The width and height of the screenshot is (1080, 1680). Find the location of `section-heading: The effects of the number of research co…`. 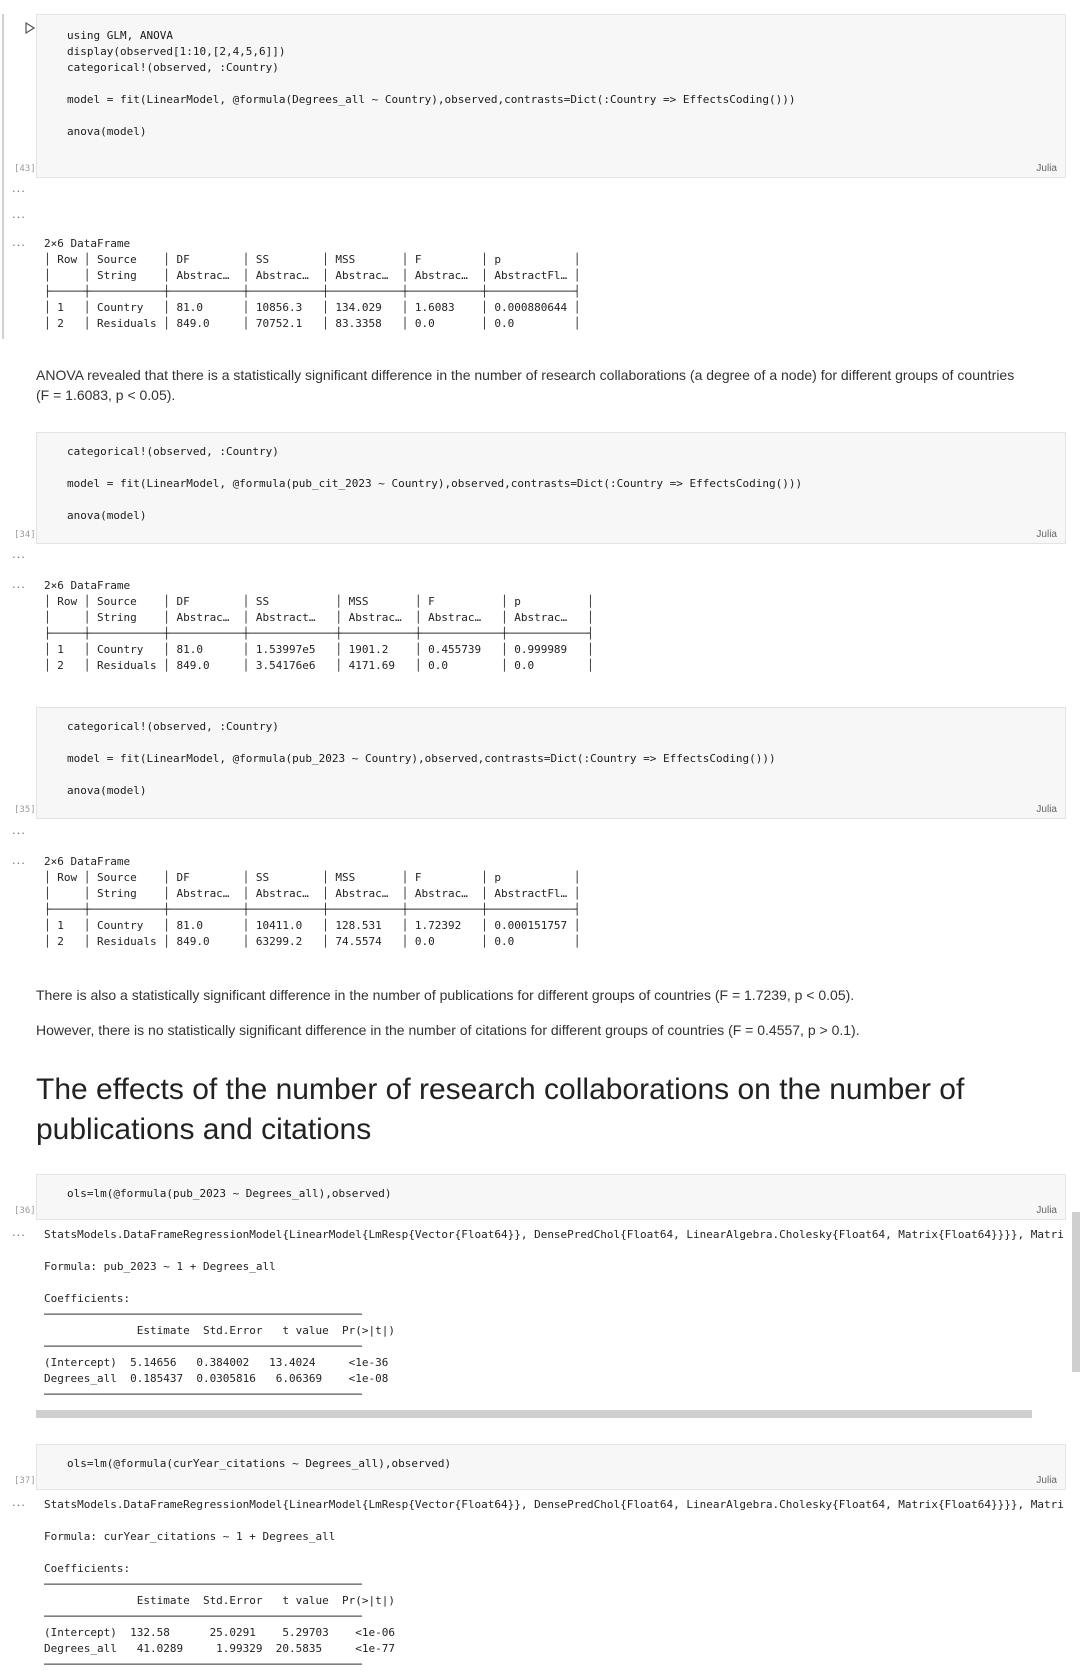

section-heading: The effects of the number of research co… is located at coordinates (500, 1109).